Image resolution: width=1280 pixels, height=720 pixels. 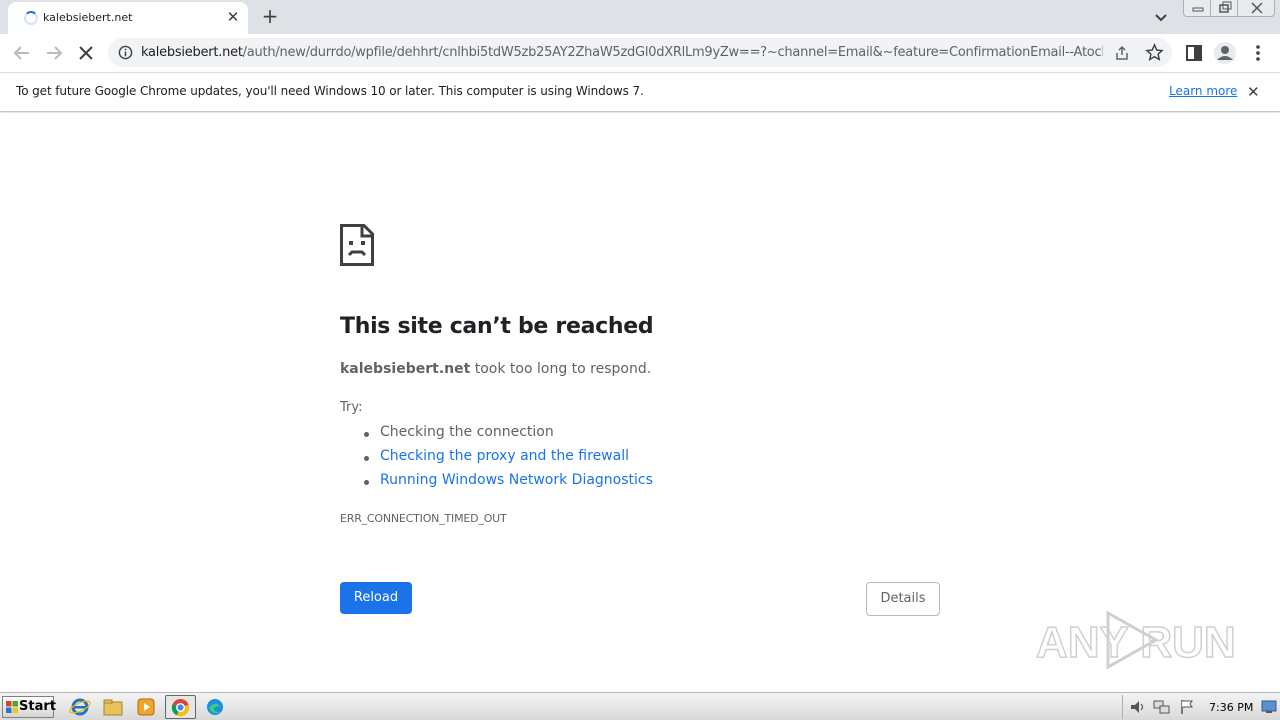 What do you see at coordinates (37, 706) in the screenshot?
I see `start-label: Start` at bounding box center [37, 706].